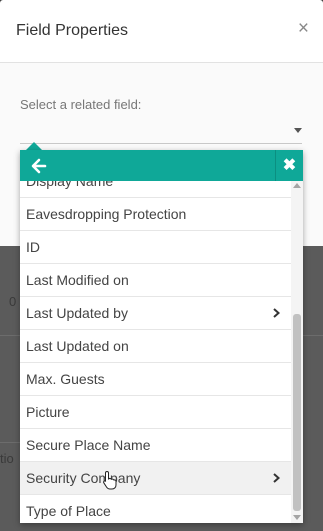 The height and width of the screenshot is (531, 323). I want to click on list-item-label: Display Name, so click(70, 185).